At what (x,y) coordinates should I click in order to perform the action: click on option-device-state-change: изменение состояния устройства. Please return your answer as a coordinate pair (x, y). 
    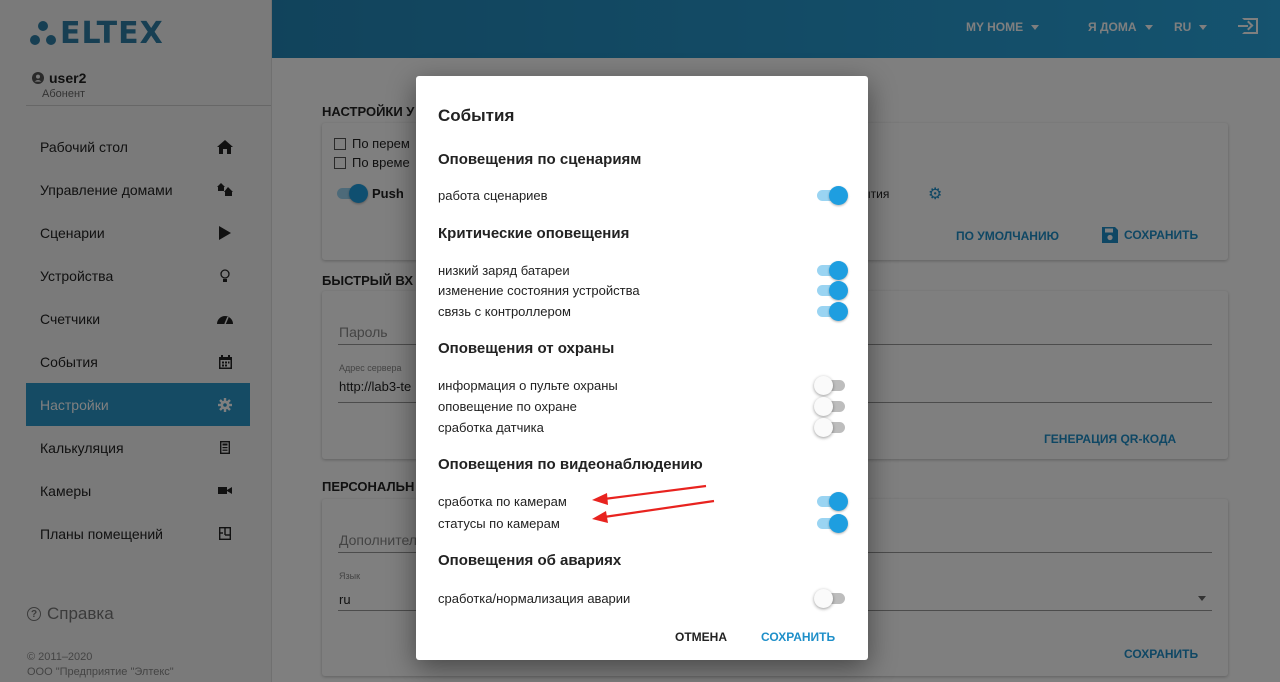
    Looking at the image, I should click on (643, 290).